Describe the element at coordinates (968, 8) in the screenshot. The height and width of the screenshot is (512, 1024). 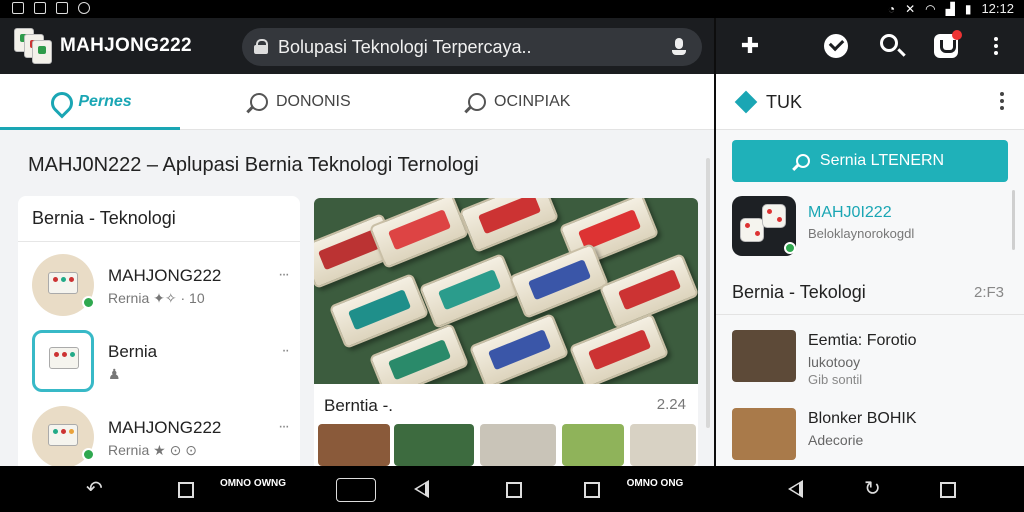
I see `battery-icon: ▮` at that location.